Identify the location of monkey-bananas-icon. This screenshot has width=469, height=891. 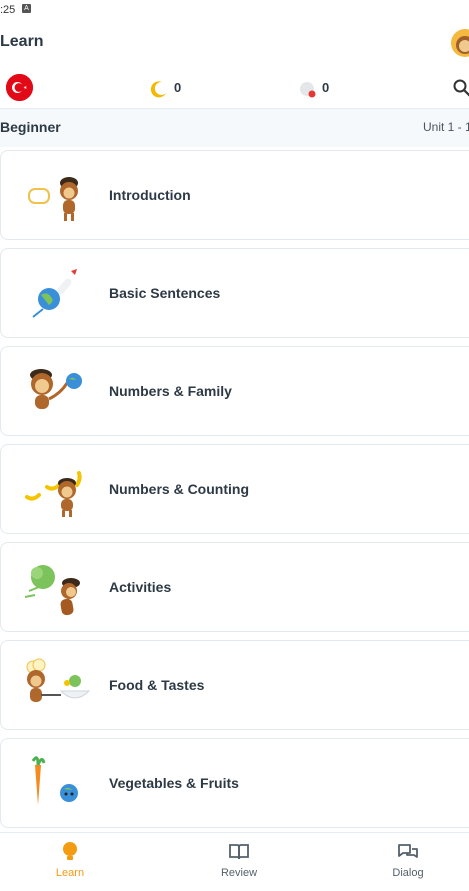
(56, 490).